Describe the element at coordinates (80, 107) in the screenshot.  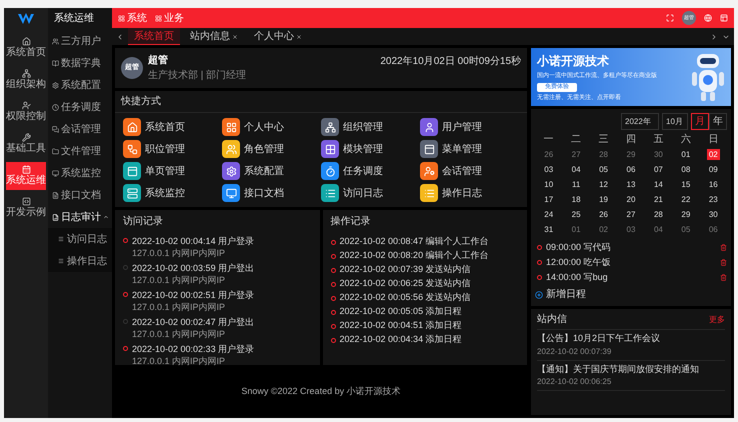
I see `submenu-item: 任务调度` at that location.